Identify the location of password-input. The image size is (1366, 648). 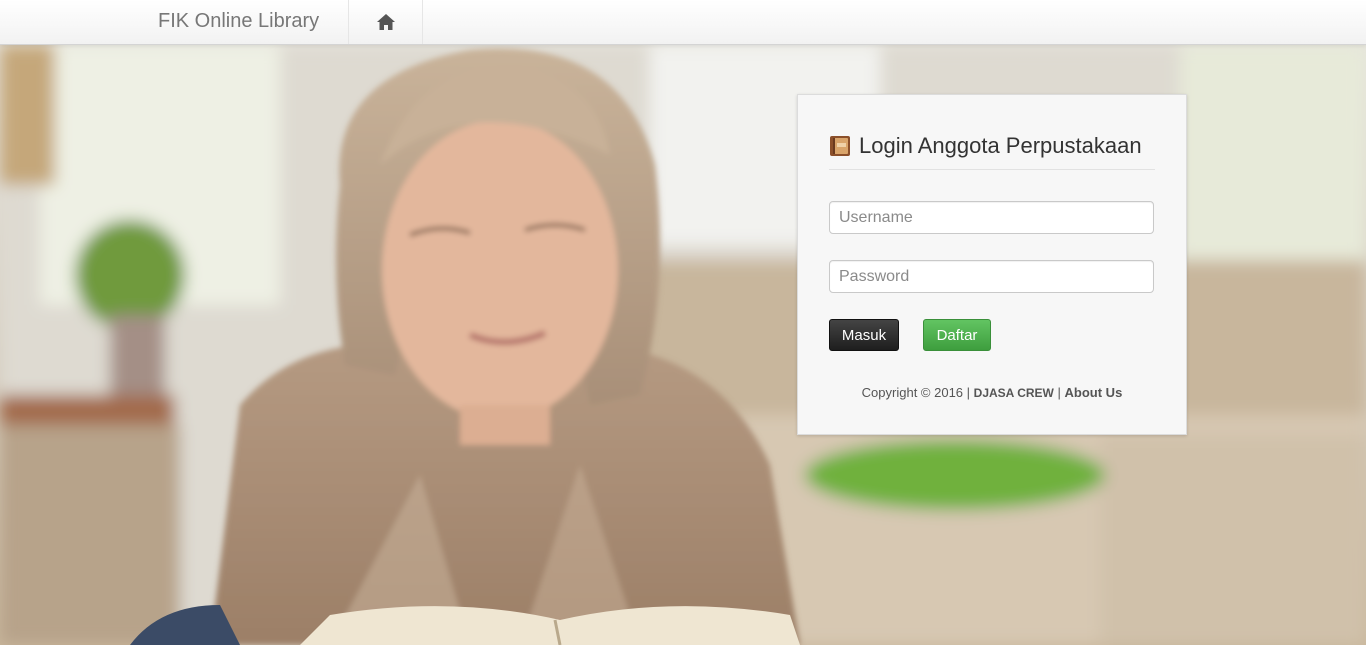
(991, 276).